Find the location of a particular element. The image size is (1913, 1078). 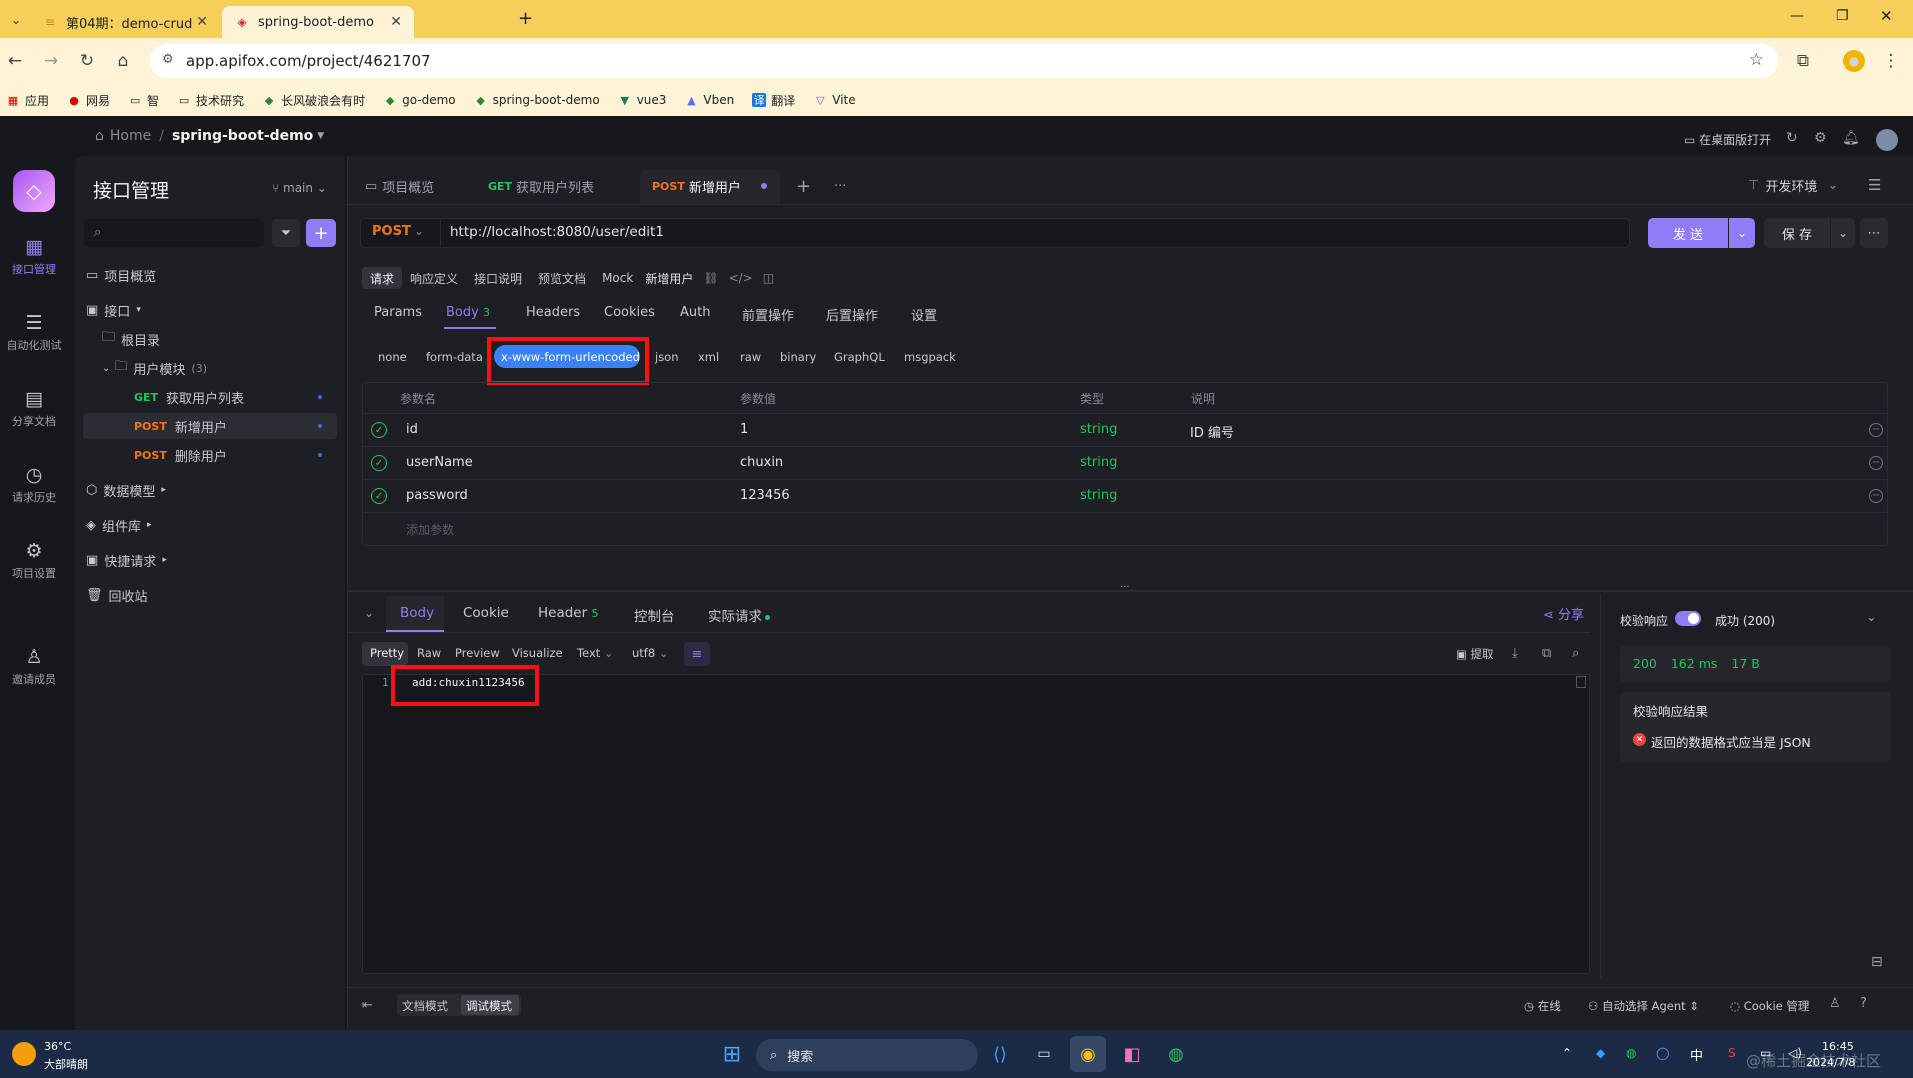

link-icon: ⛓︎ is located at coordinates (710, 278).